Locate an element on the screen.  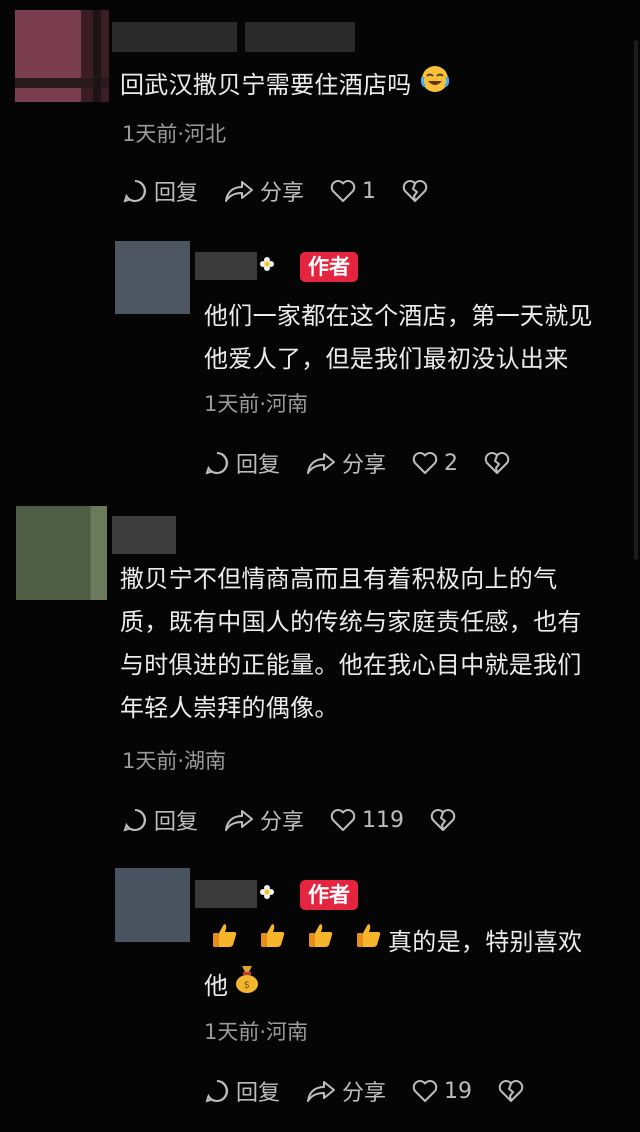
comment-actions: 回复 分享 19 is located at coordinates (380, 1091).